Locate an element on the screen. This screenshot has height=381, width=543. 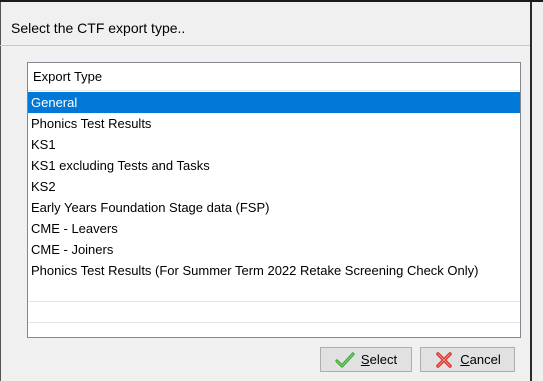
list-item-ks1-excluding-tests: KS1 excluding Tests and Tasks is located at coordinates (274, 165).